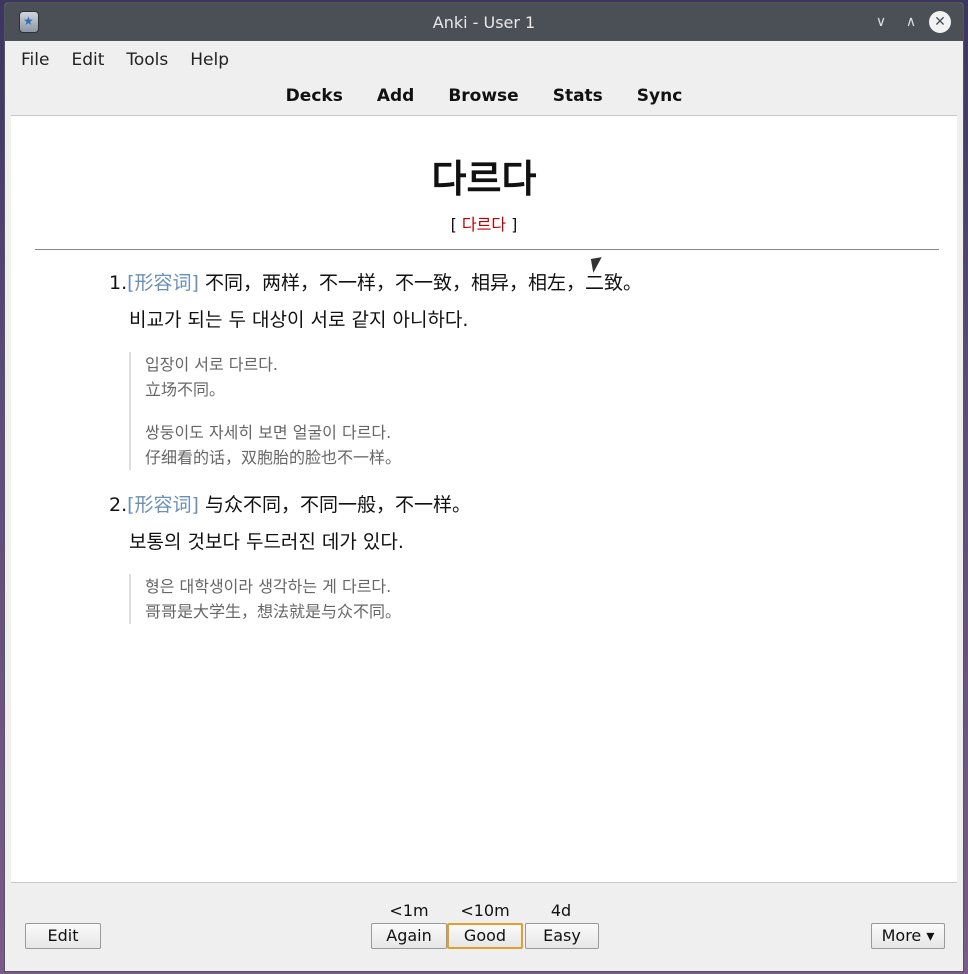  What do you see at coordinates (908, 936) in the screenshot?
I see `more-button: More ▾` at bounding box center [908, 936].